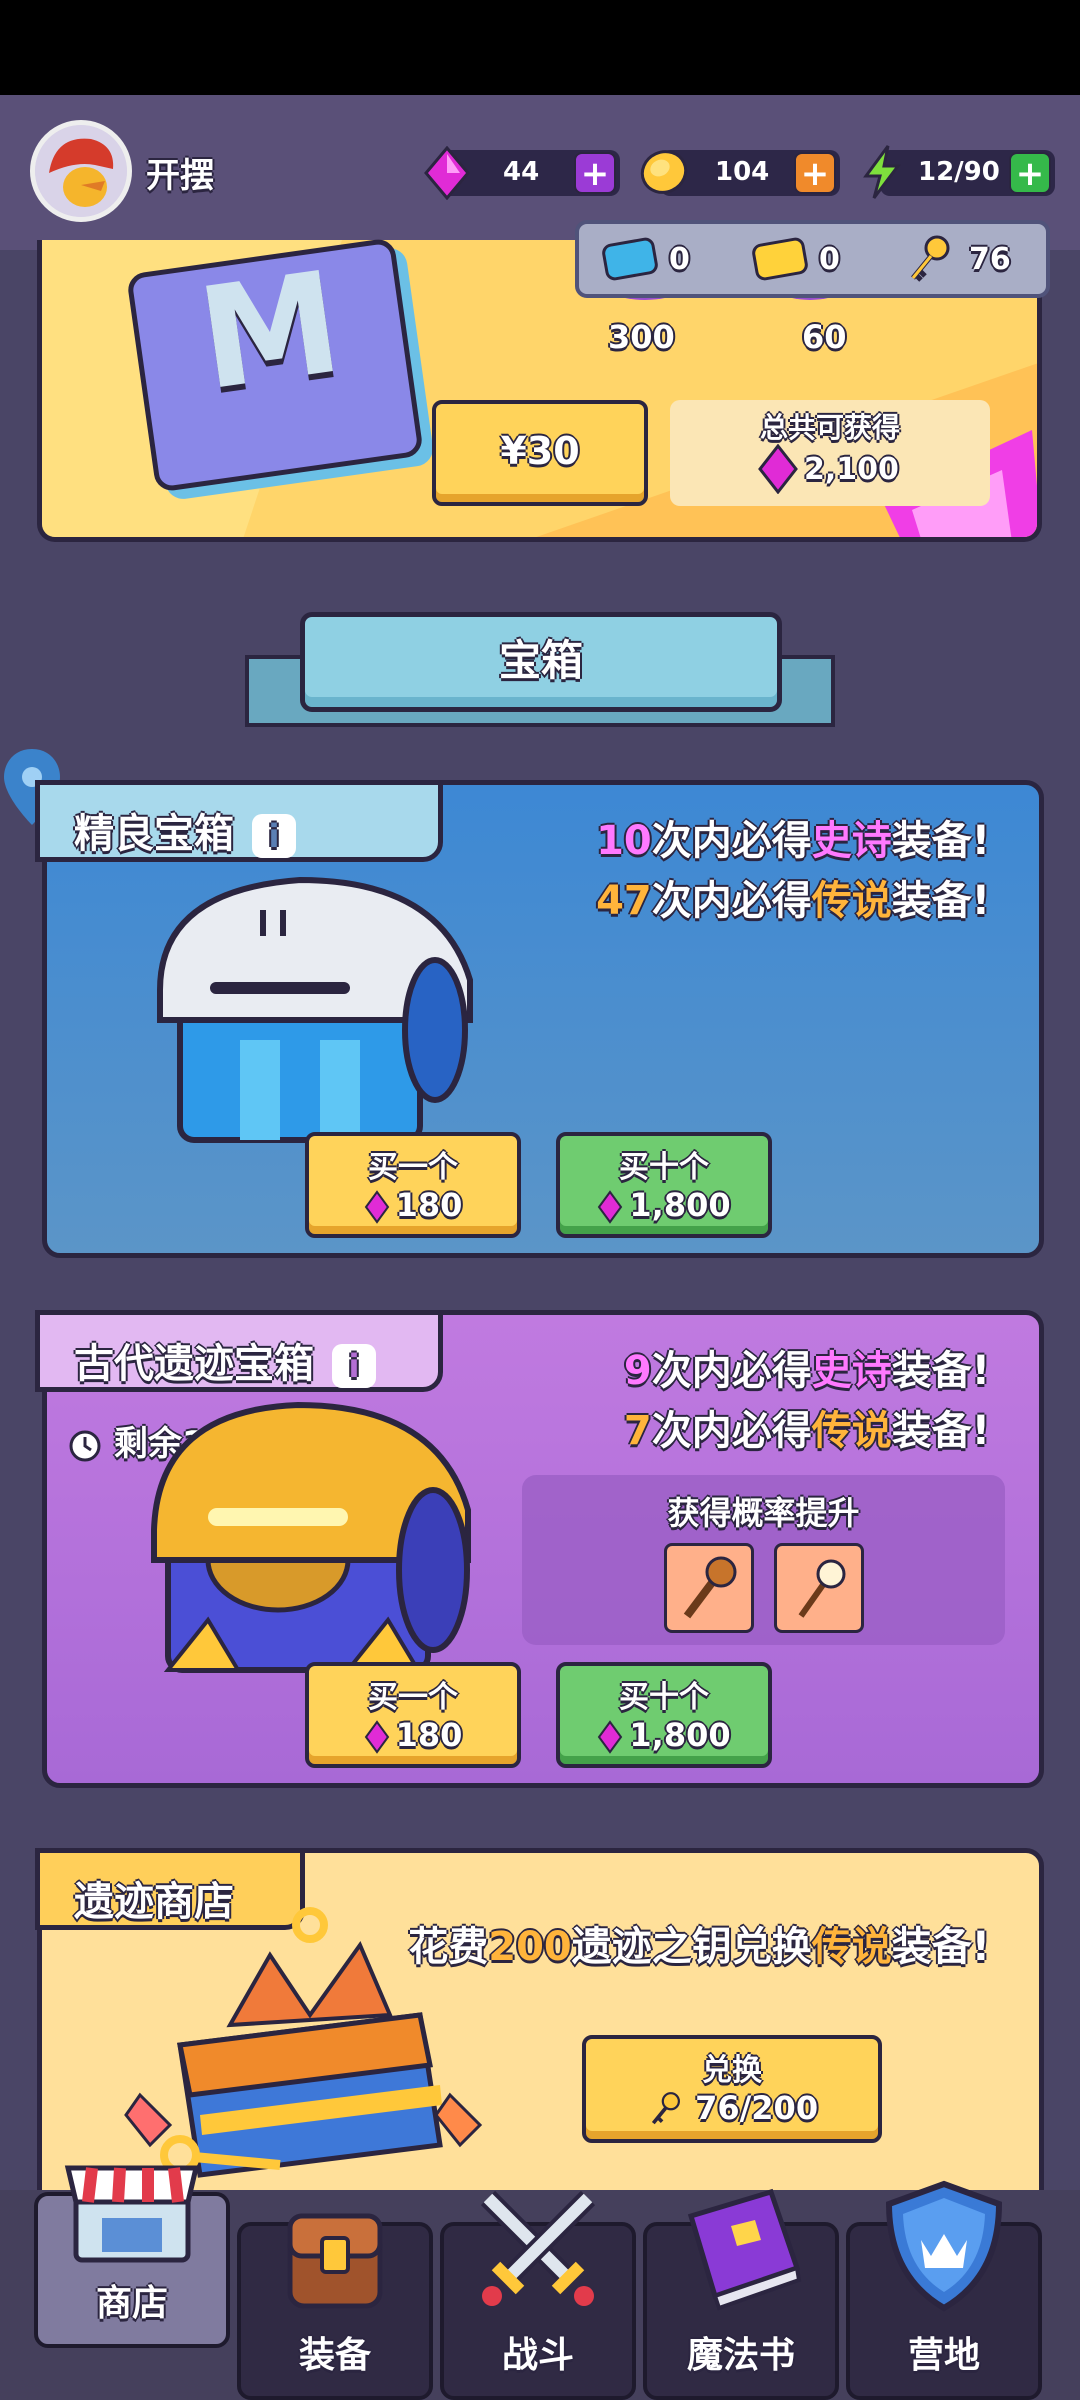 This screenshot has height=2400, width=1080. What do you see at coordinates (541, 662) in the screenshot?
I see `section-title: 宝箱` at bounding box center [541, 662].